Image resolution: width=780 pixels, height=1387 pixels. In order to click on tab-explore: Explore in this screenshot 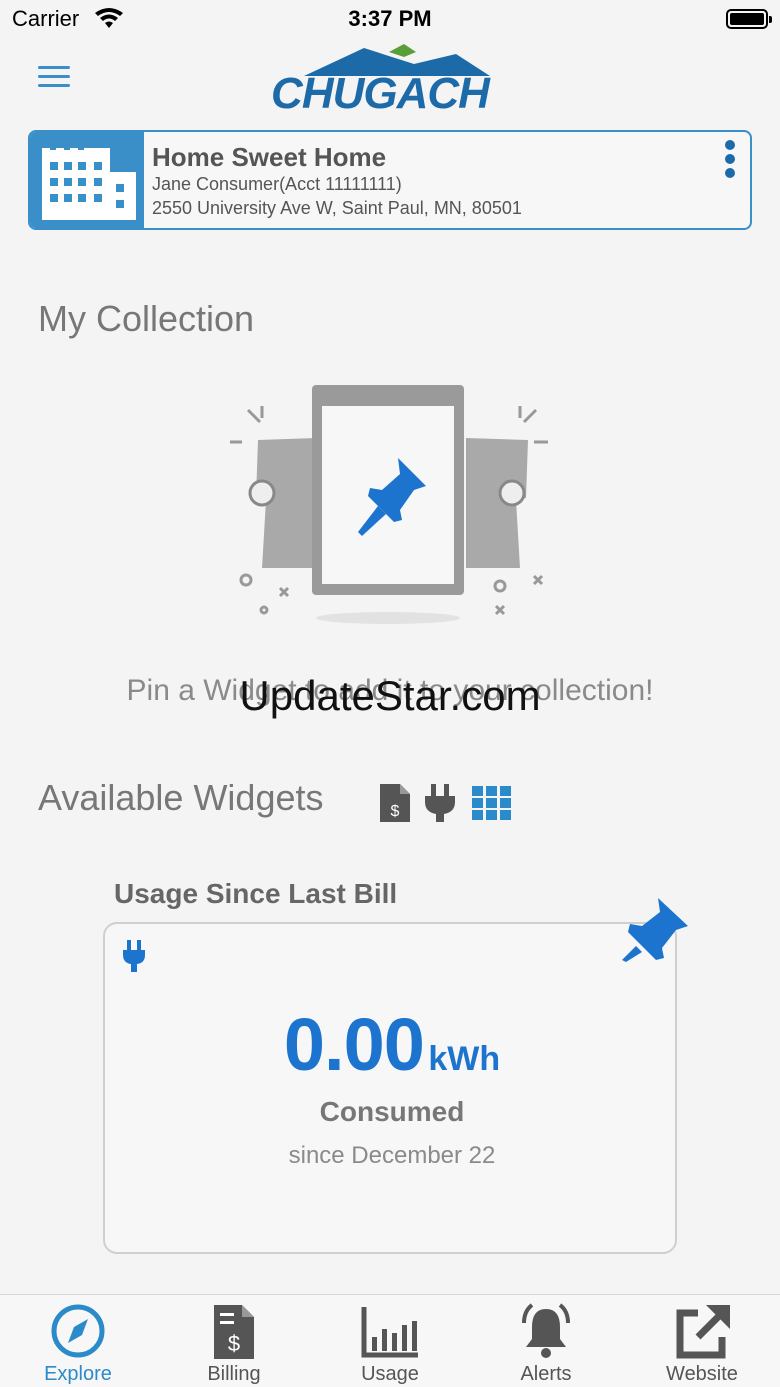, I will do `click(78, 1341)`.